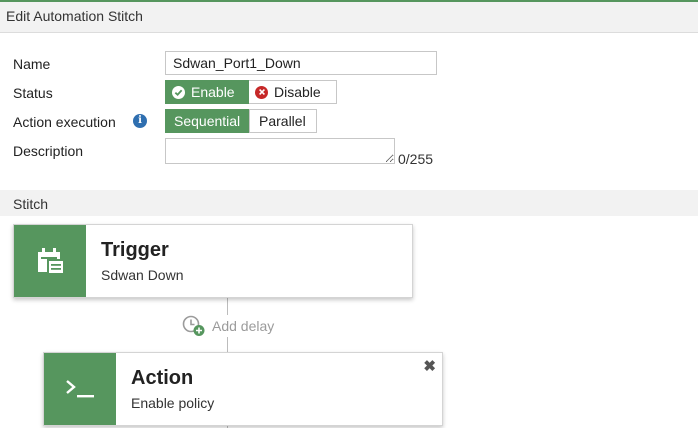  I want to click on add-delay-button: Add delay, so click(229, 326).